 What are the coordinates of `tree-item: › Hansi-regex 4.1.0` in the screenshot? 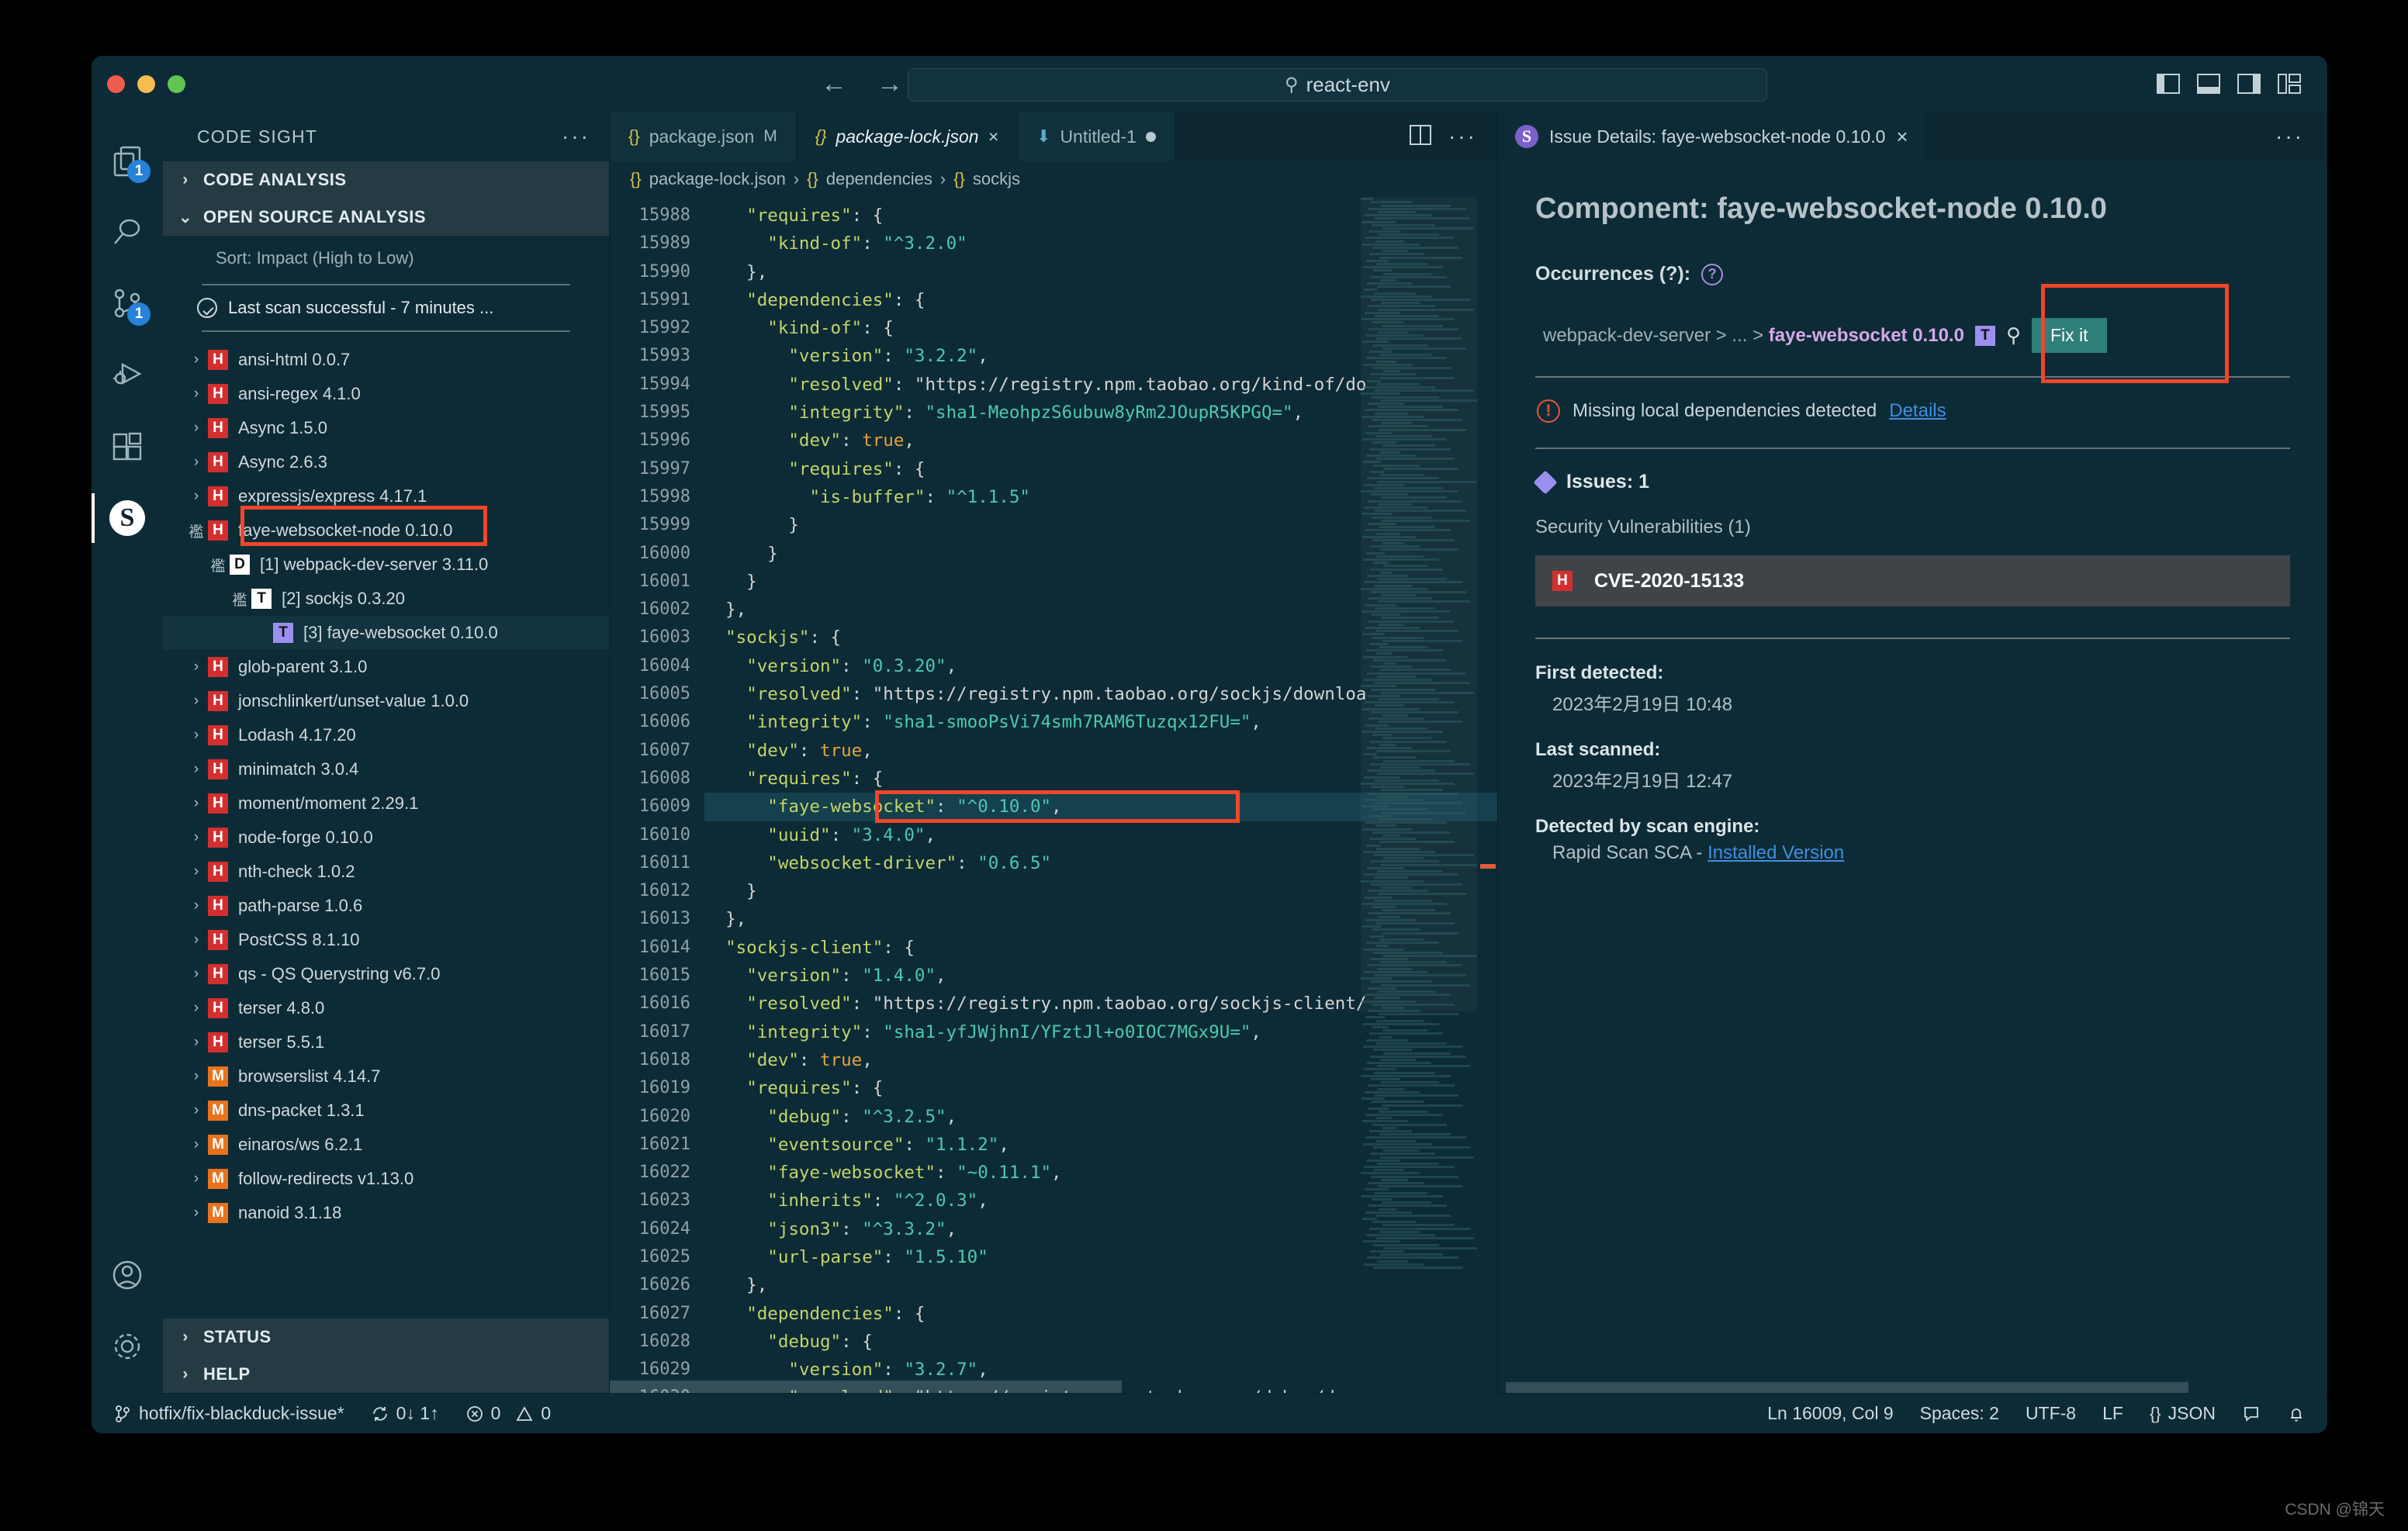 It's located at (386, 394).